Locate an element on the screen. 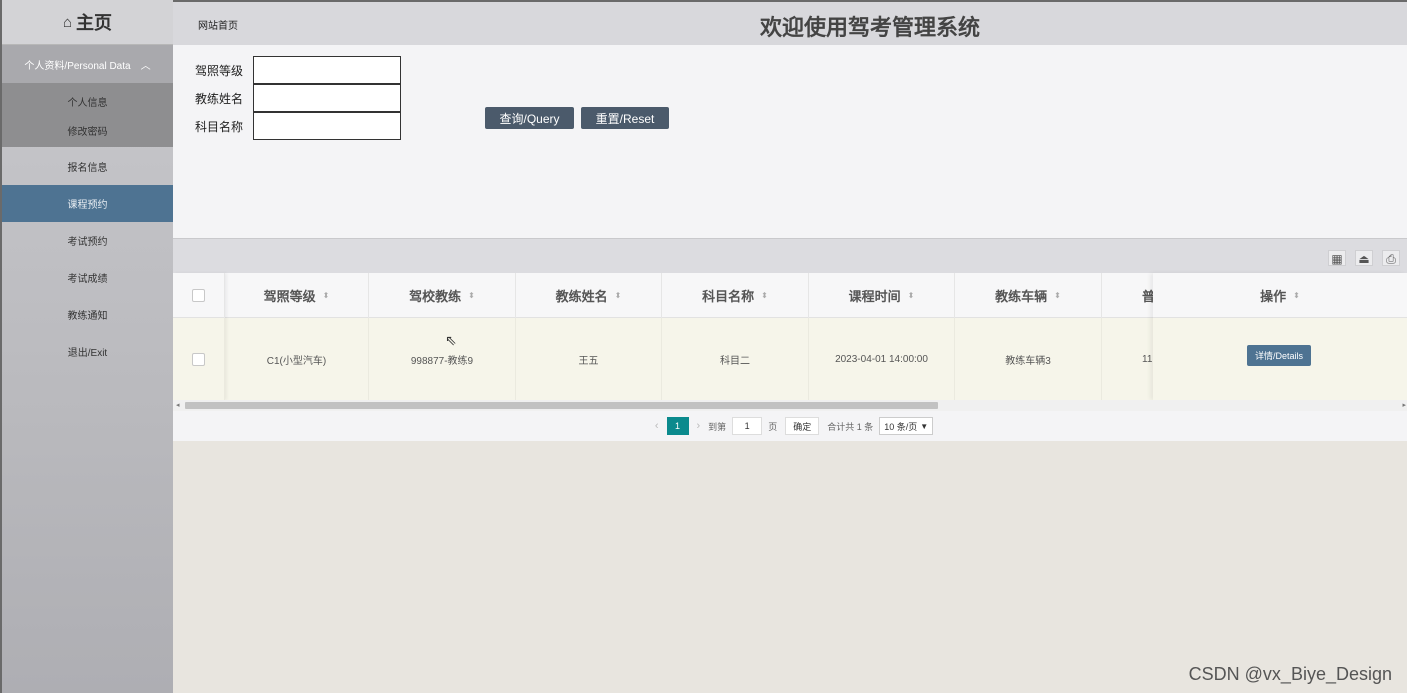 The width and height of the screenshot is (1407, 693). cell-coach-name: 王五 is located at coordinates (589, 359).